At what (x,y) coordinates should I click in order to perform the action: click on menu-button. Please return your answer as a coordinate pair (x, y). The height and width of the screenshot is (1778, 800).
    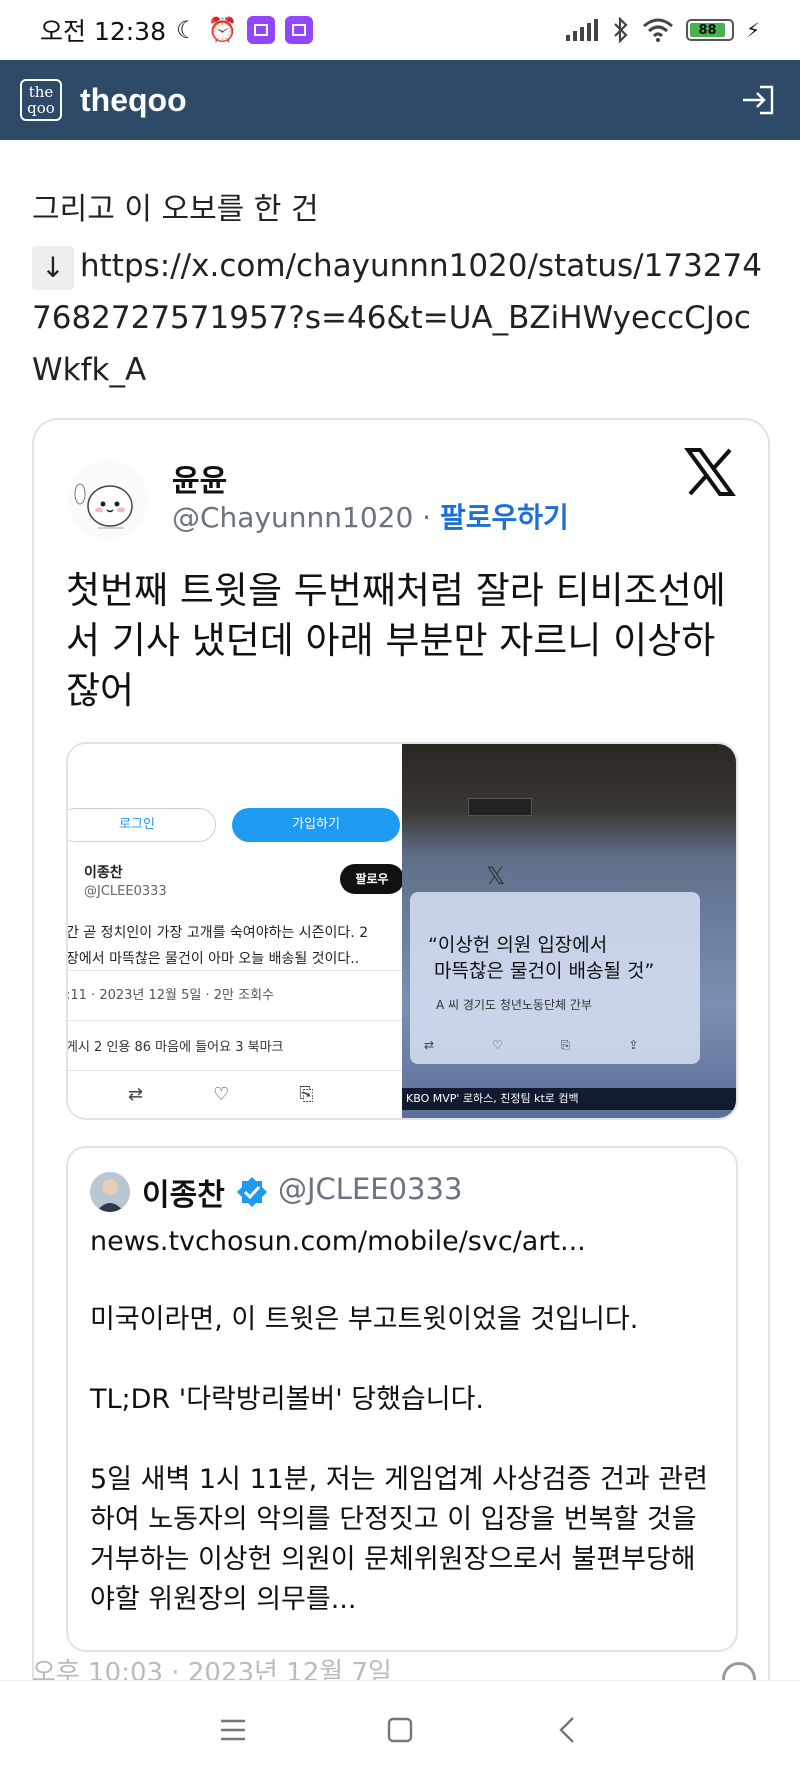
    Looking at the image, I should click on (233, 1730).